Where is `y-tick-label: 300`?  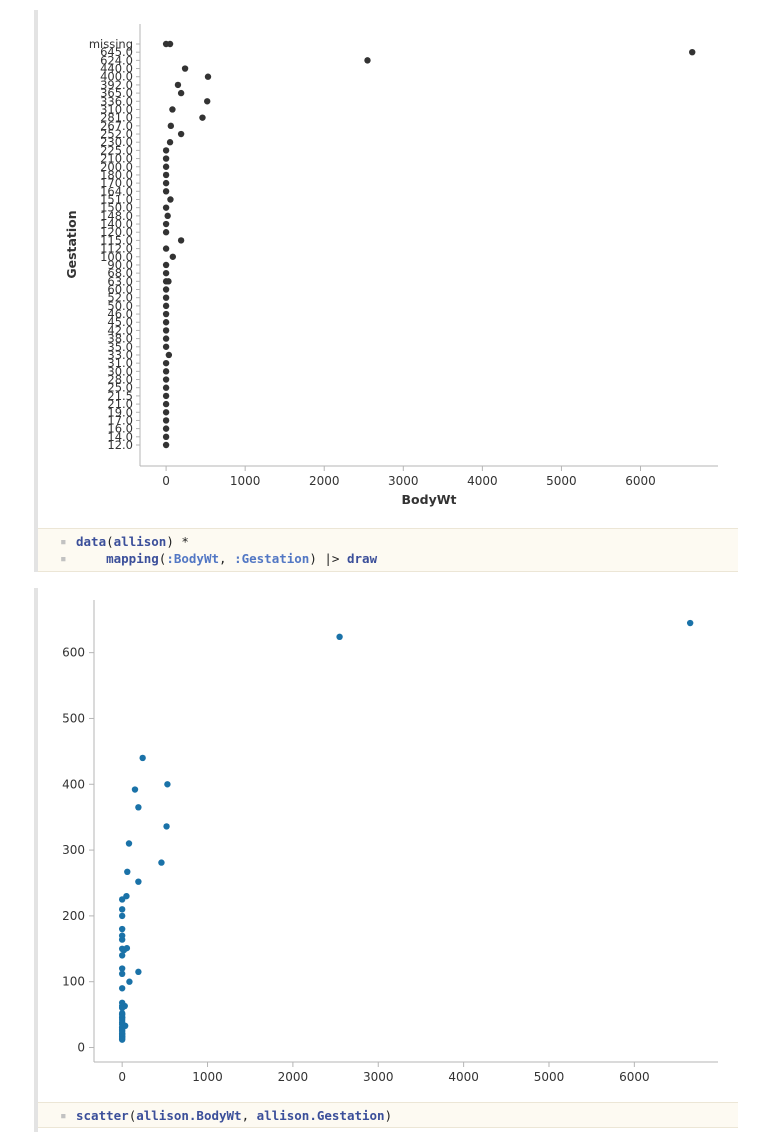 y-tick-label: 300 is located at coordinates (73, 850).